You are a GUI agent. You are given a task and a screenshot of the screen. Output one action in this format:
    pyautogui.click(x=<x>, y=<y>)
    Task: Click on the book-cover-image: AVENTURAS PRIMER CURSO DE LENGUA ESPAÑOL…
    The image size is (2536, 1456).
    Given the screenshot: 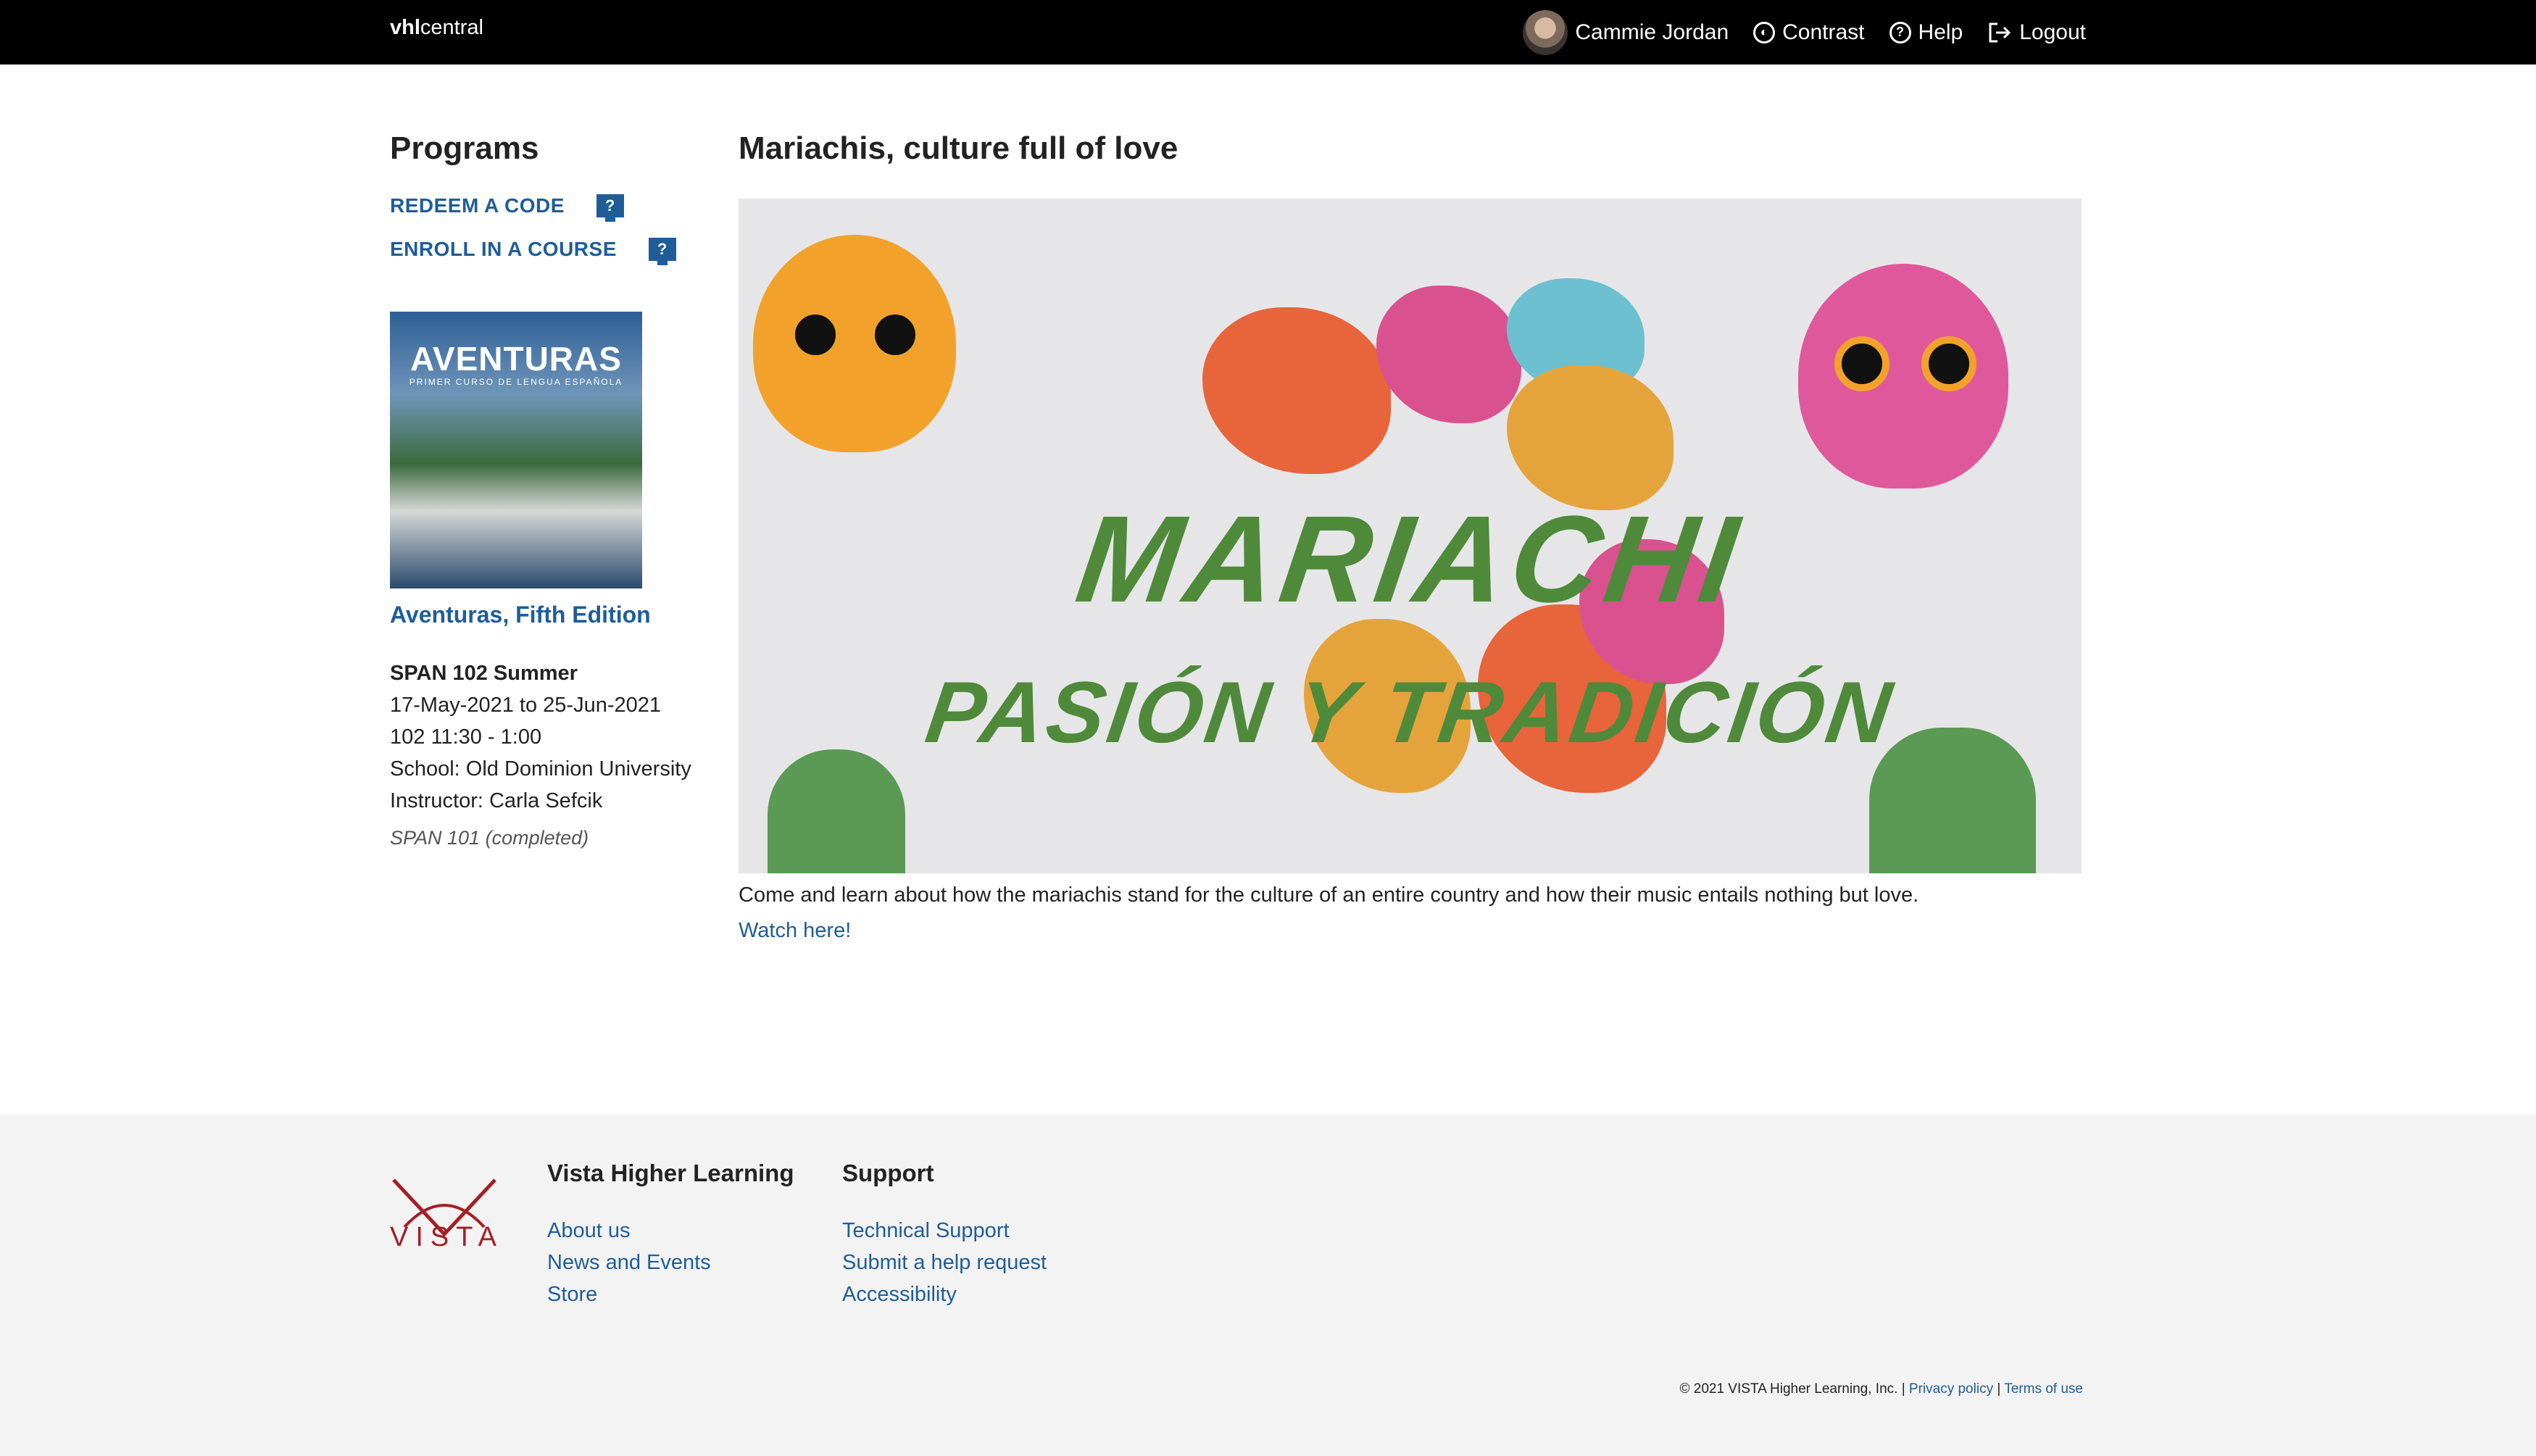 What is the action you would take?
    pyautogui.click(x=516, y=450)
    